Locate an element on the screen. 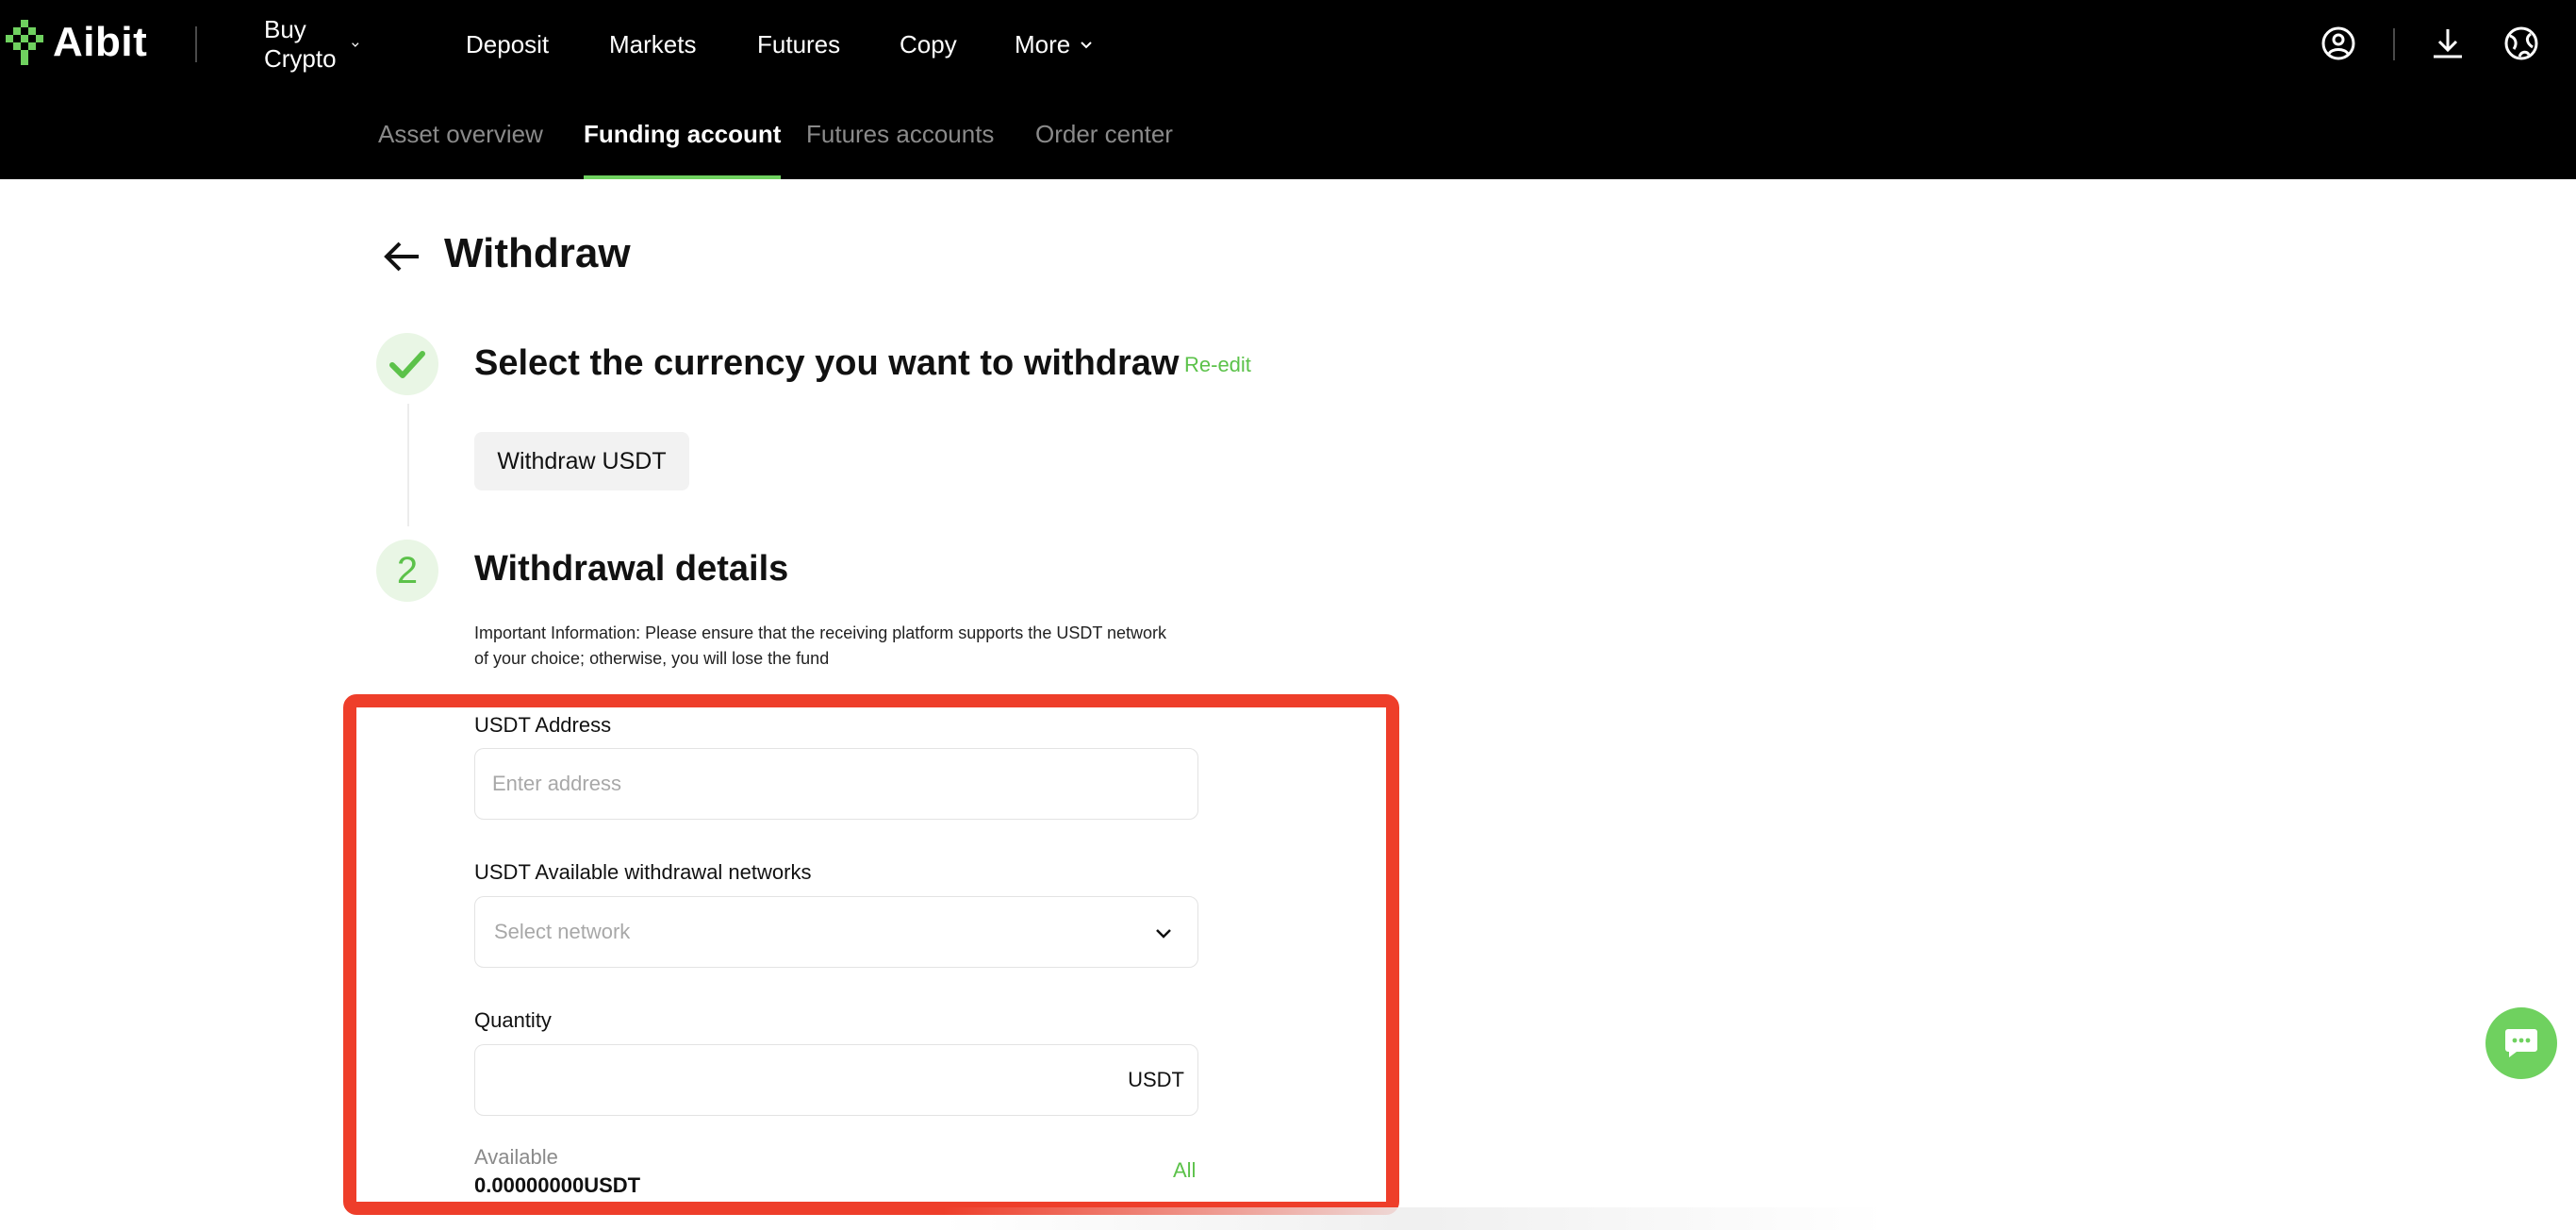 Image resolution: width=2576 pixels, height=1230 pixels. step-1-indicator is located at coordinates (407, 364).